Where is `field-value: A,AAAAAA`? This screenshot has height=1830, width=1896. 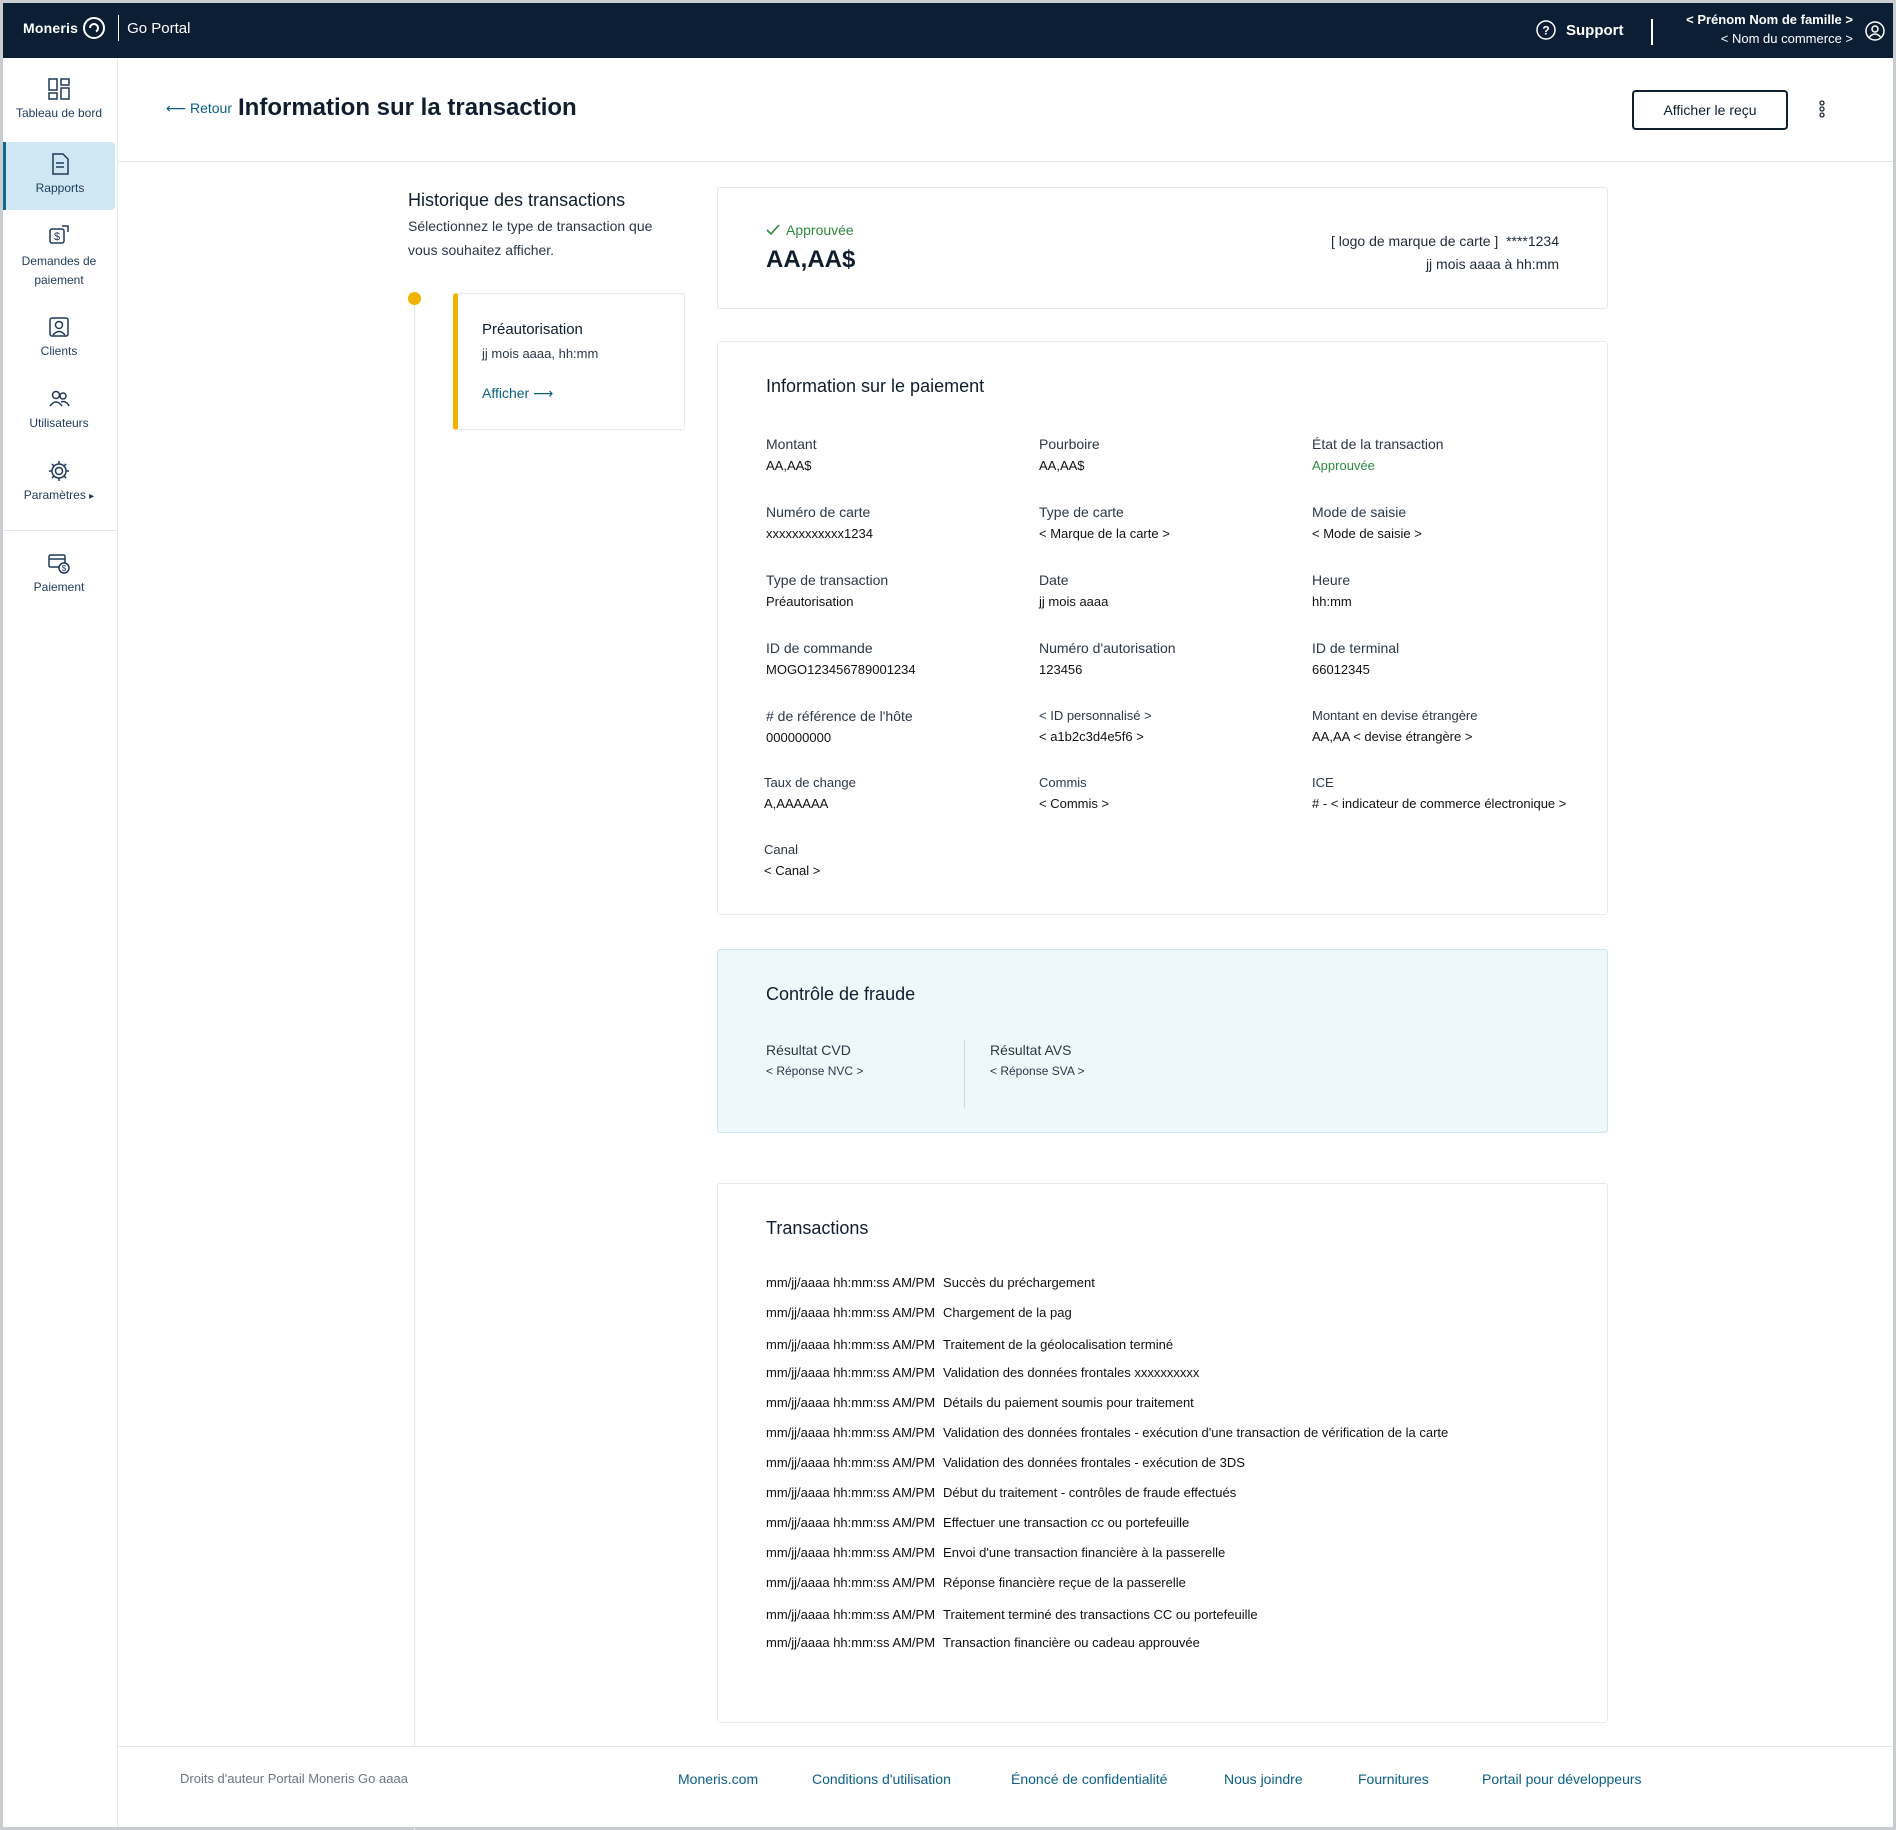
field-value: A,AAAAAA is located at coordinates (796, 803).